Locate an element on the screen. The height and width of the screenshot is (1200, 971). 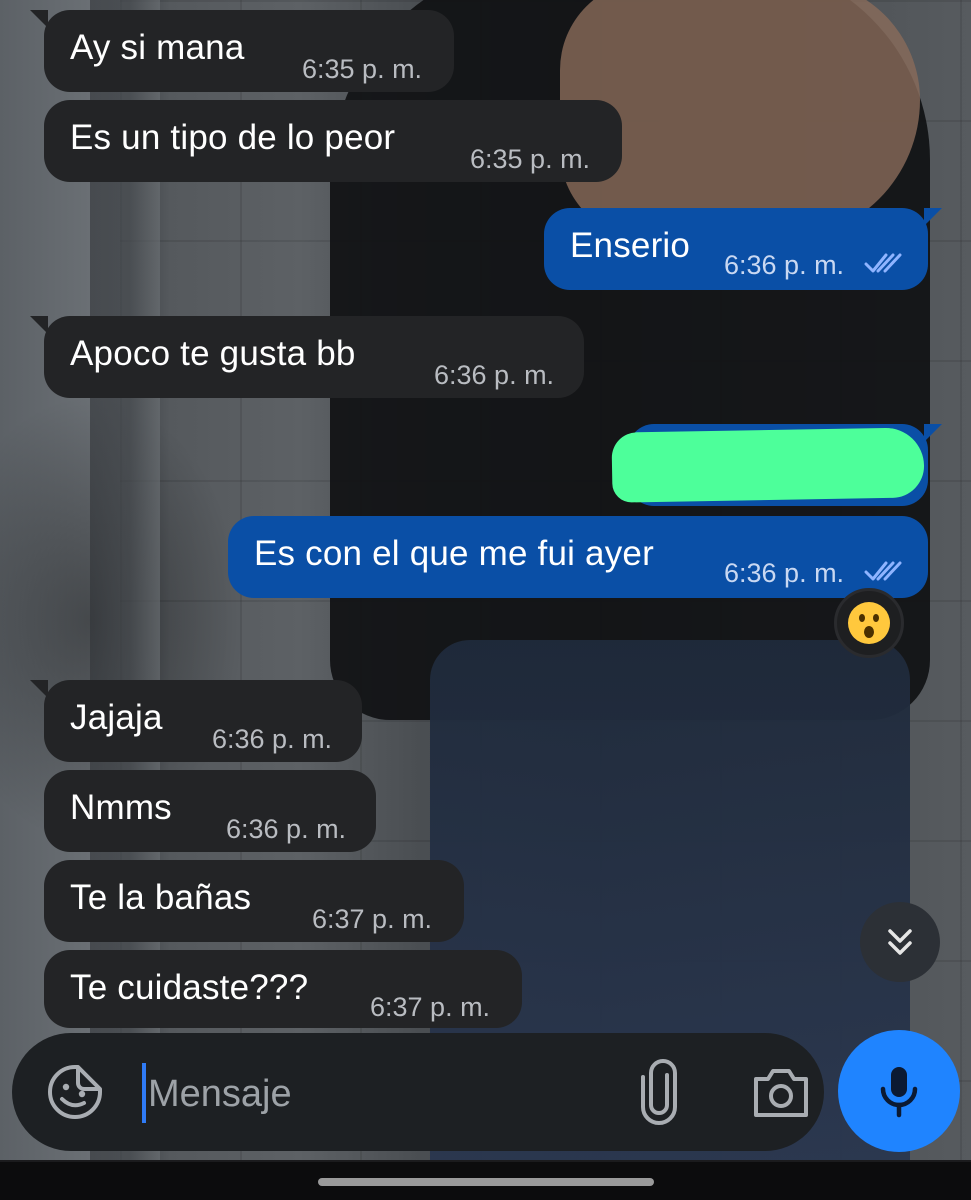
message-text: Es con el que me fui ayer is located at coordinates (454, 553).